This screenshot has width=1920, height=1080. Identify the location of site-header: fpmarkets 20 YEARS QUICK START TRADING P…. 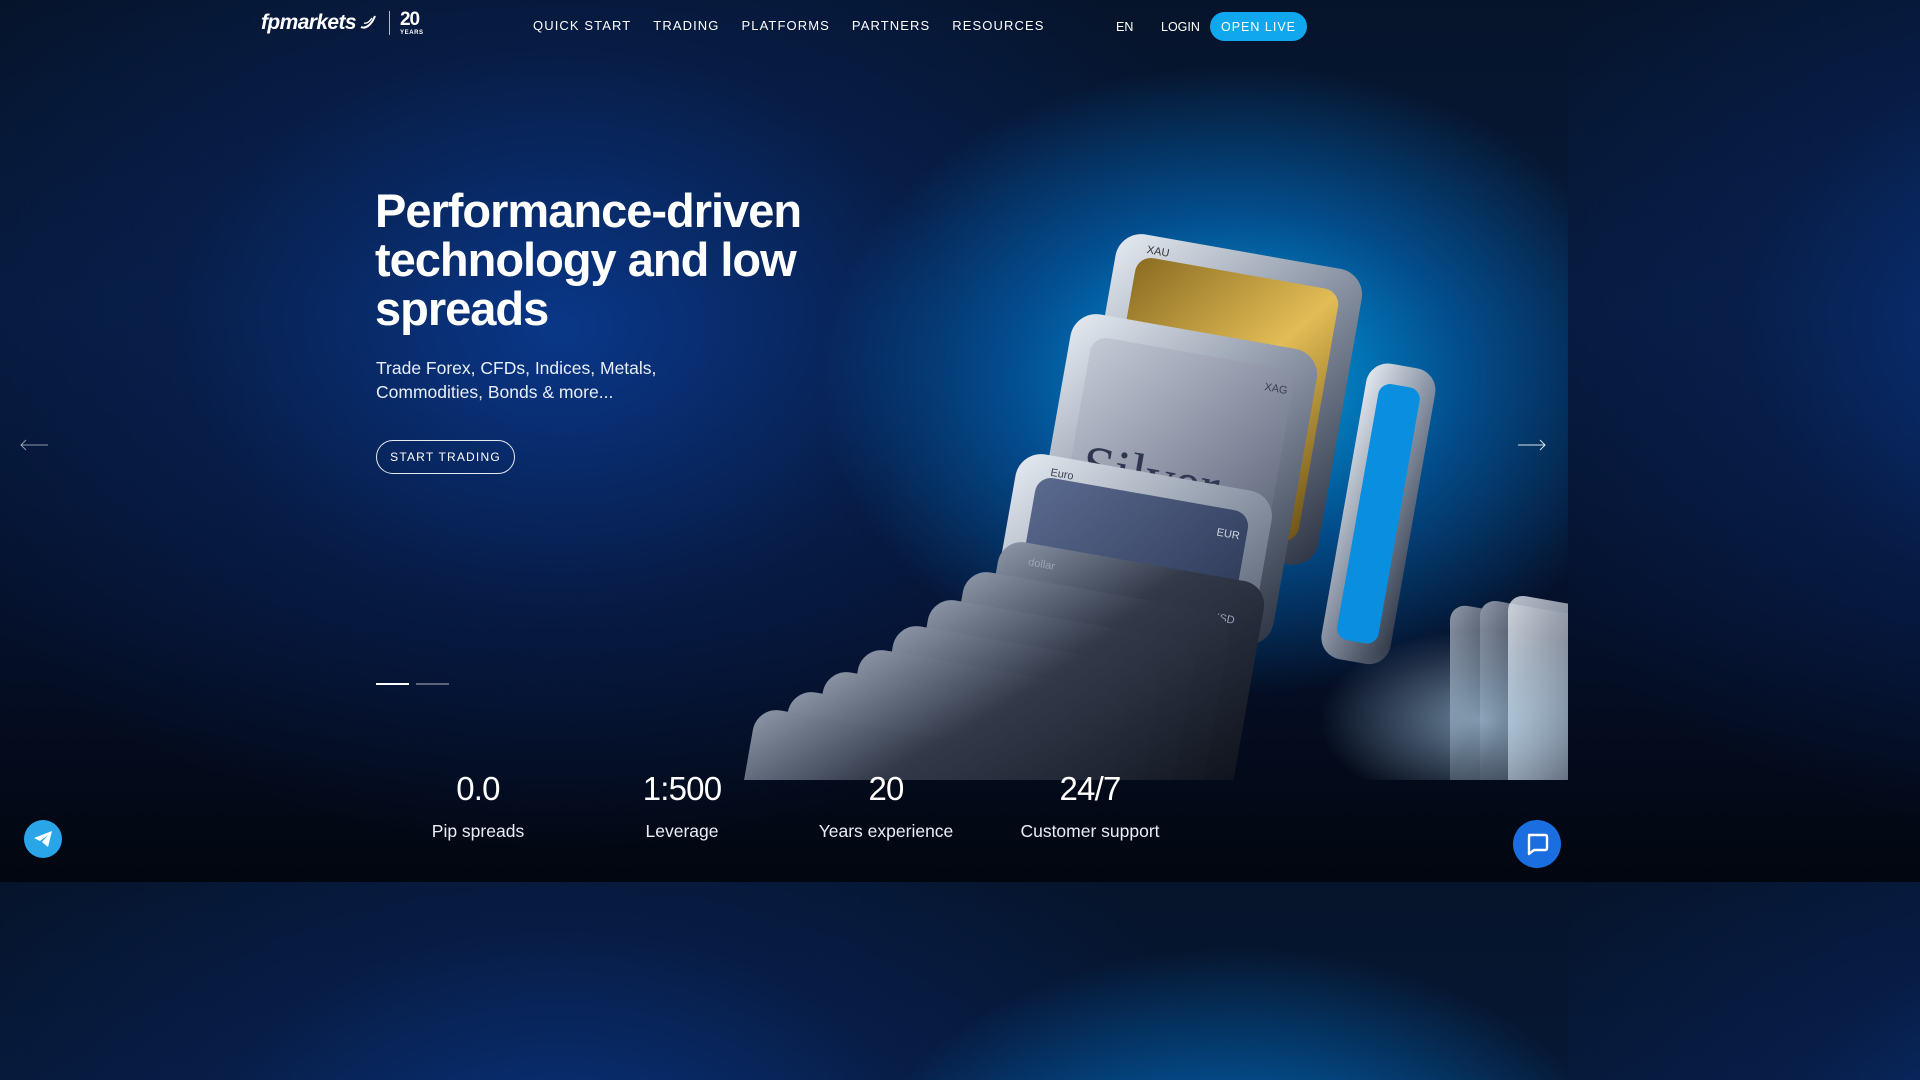
(784, 26).